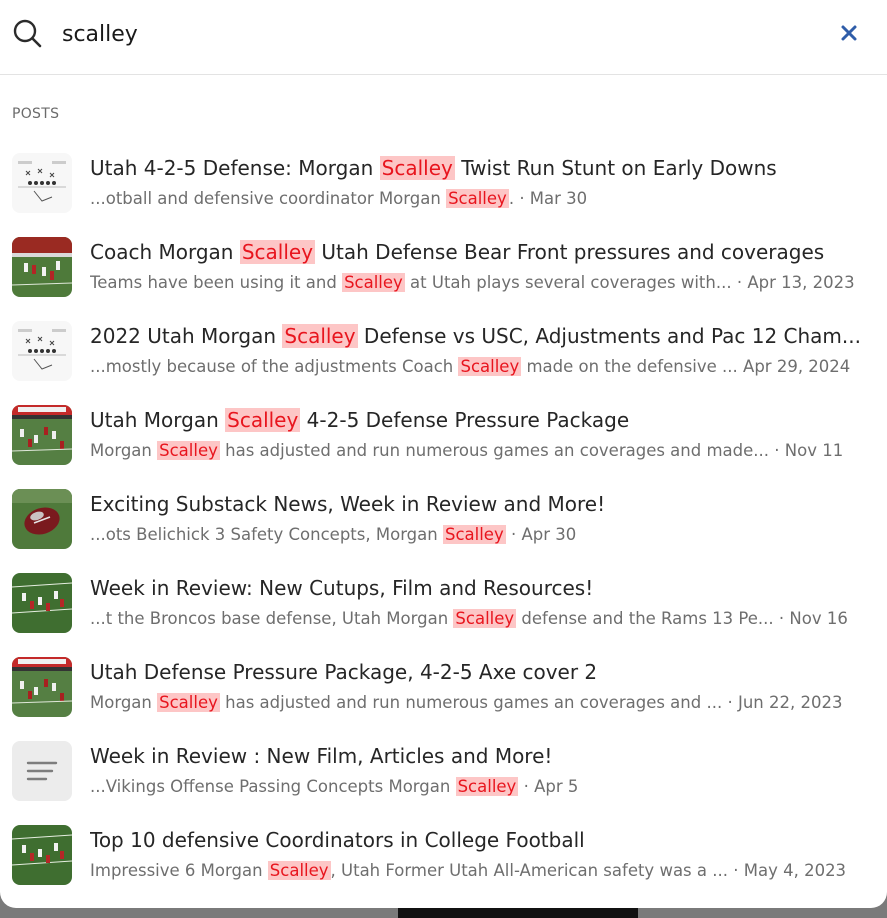 Image resolution: width=887 pixels, height=918 pixels. What do you see at coordinates (216, 282) in the screenshot?
I see `result-snippet-text: Teams have been using it and` at bounding box center [216, 282].